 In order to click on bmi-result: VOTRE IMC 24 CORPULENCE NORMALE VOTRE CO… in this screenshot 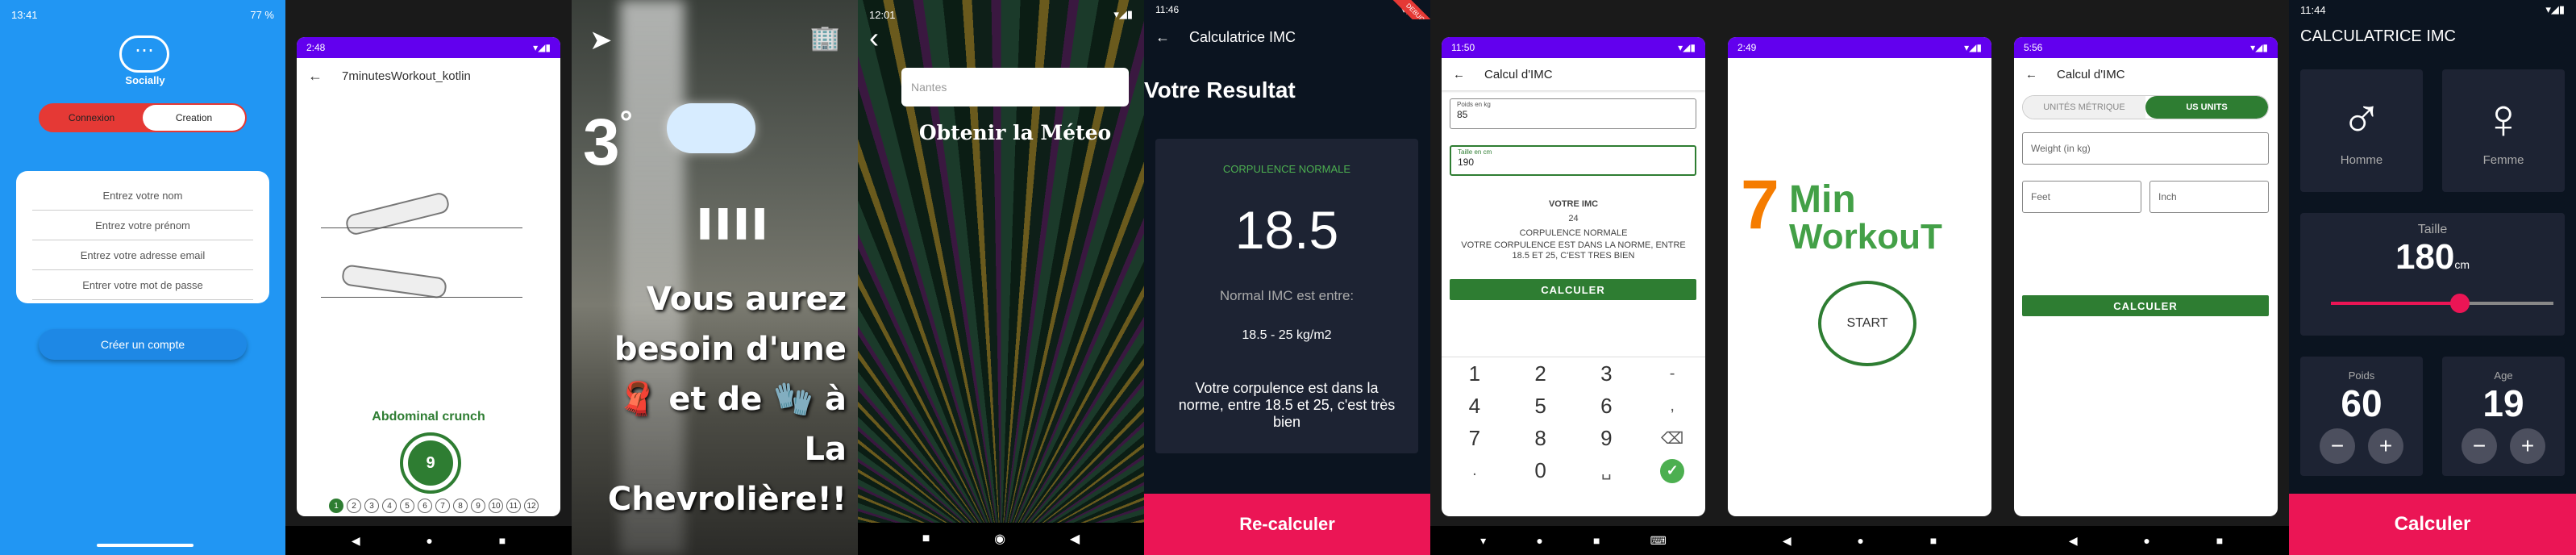, I will do `click(1574, 229)`.